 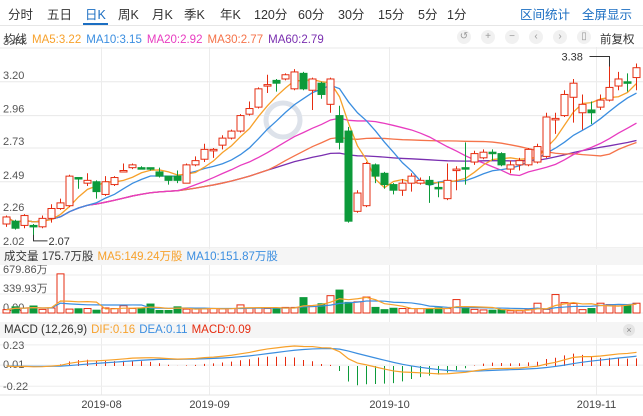 I want to click on macd-tick-label: -0.22, so click(x=15, y=387).